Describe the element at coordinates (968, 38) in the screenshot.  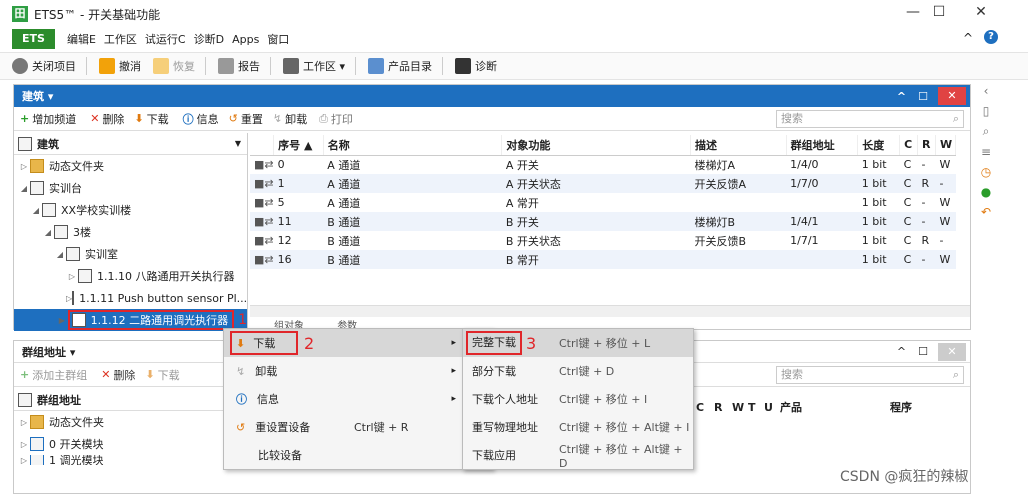
I see `collapse-ribbon-icon: ^` at that location.